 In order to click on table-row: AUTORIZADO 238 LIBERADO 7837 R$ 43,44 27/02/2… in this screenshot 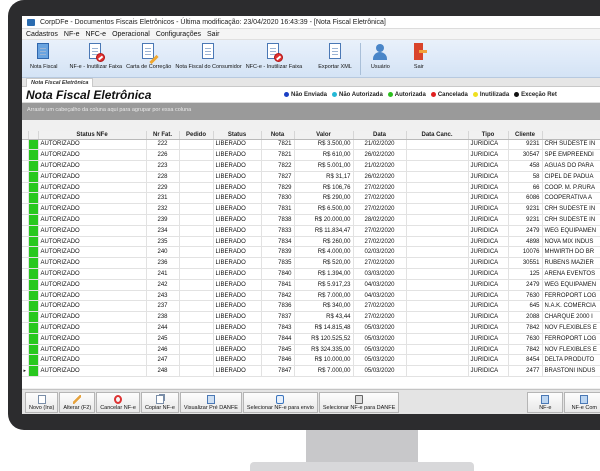, I will do `click(311, 317)`.